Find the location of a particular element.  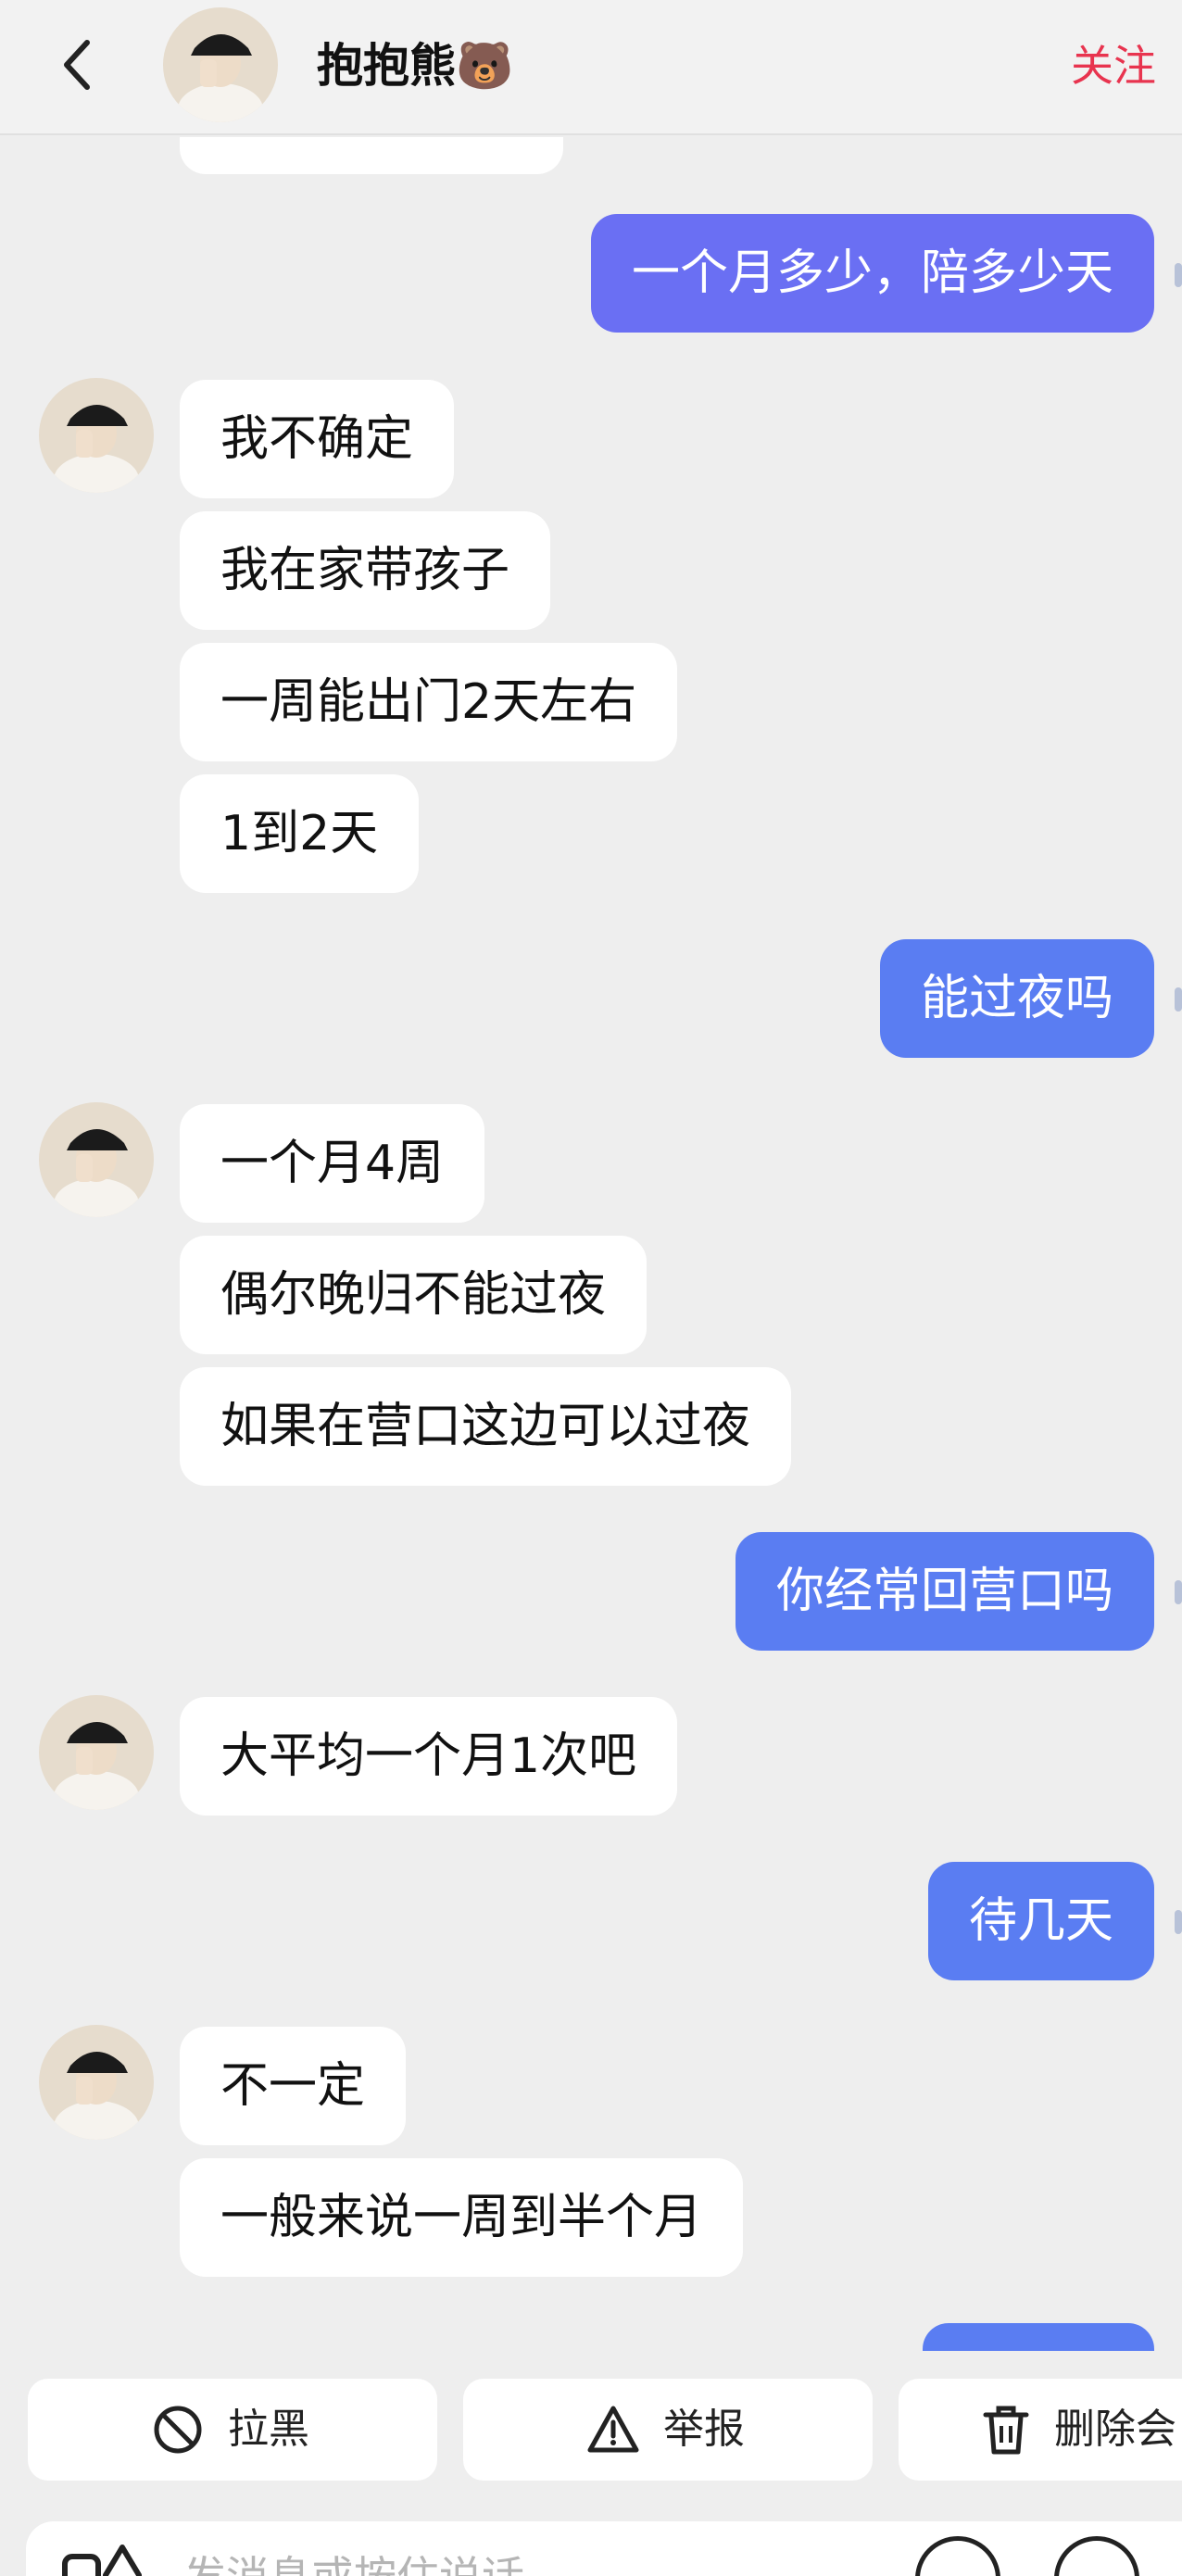

message-bubble: 一个月4周 is located at coordinates (332, 1163).